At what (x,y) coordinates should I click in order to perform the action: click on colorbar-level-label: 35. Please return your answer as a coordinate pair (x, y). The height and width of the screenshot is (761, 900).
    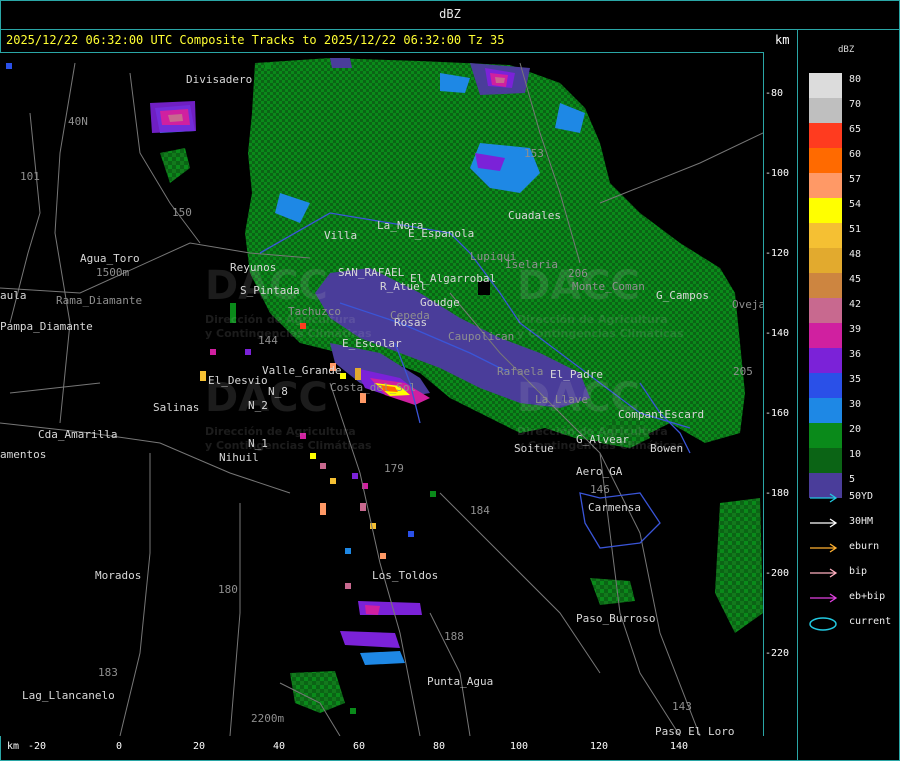
    Looking at the image, I should click on (855, 379).